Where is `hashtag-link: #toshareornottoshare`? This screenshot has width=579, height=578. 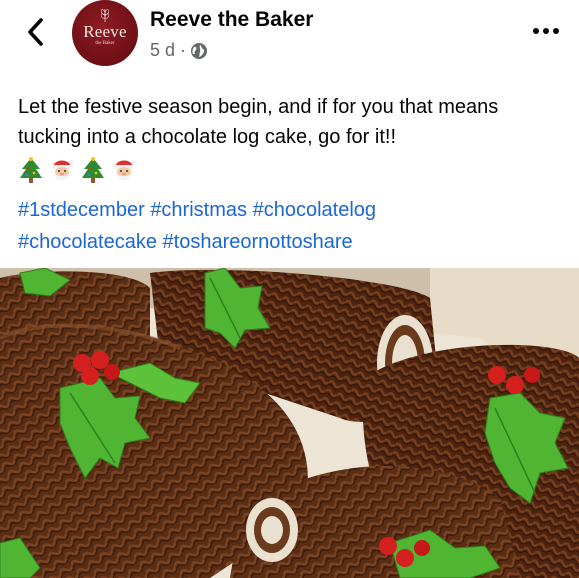 hashtag-link: #toshareornottoshare is located at coordinates (258, 242).